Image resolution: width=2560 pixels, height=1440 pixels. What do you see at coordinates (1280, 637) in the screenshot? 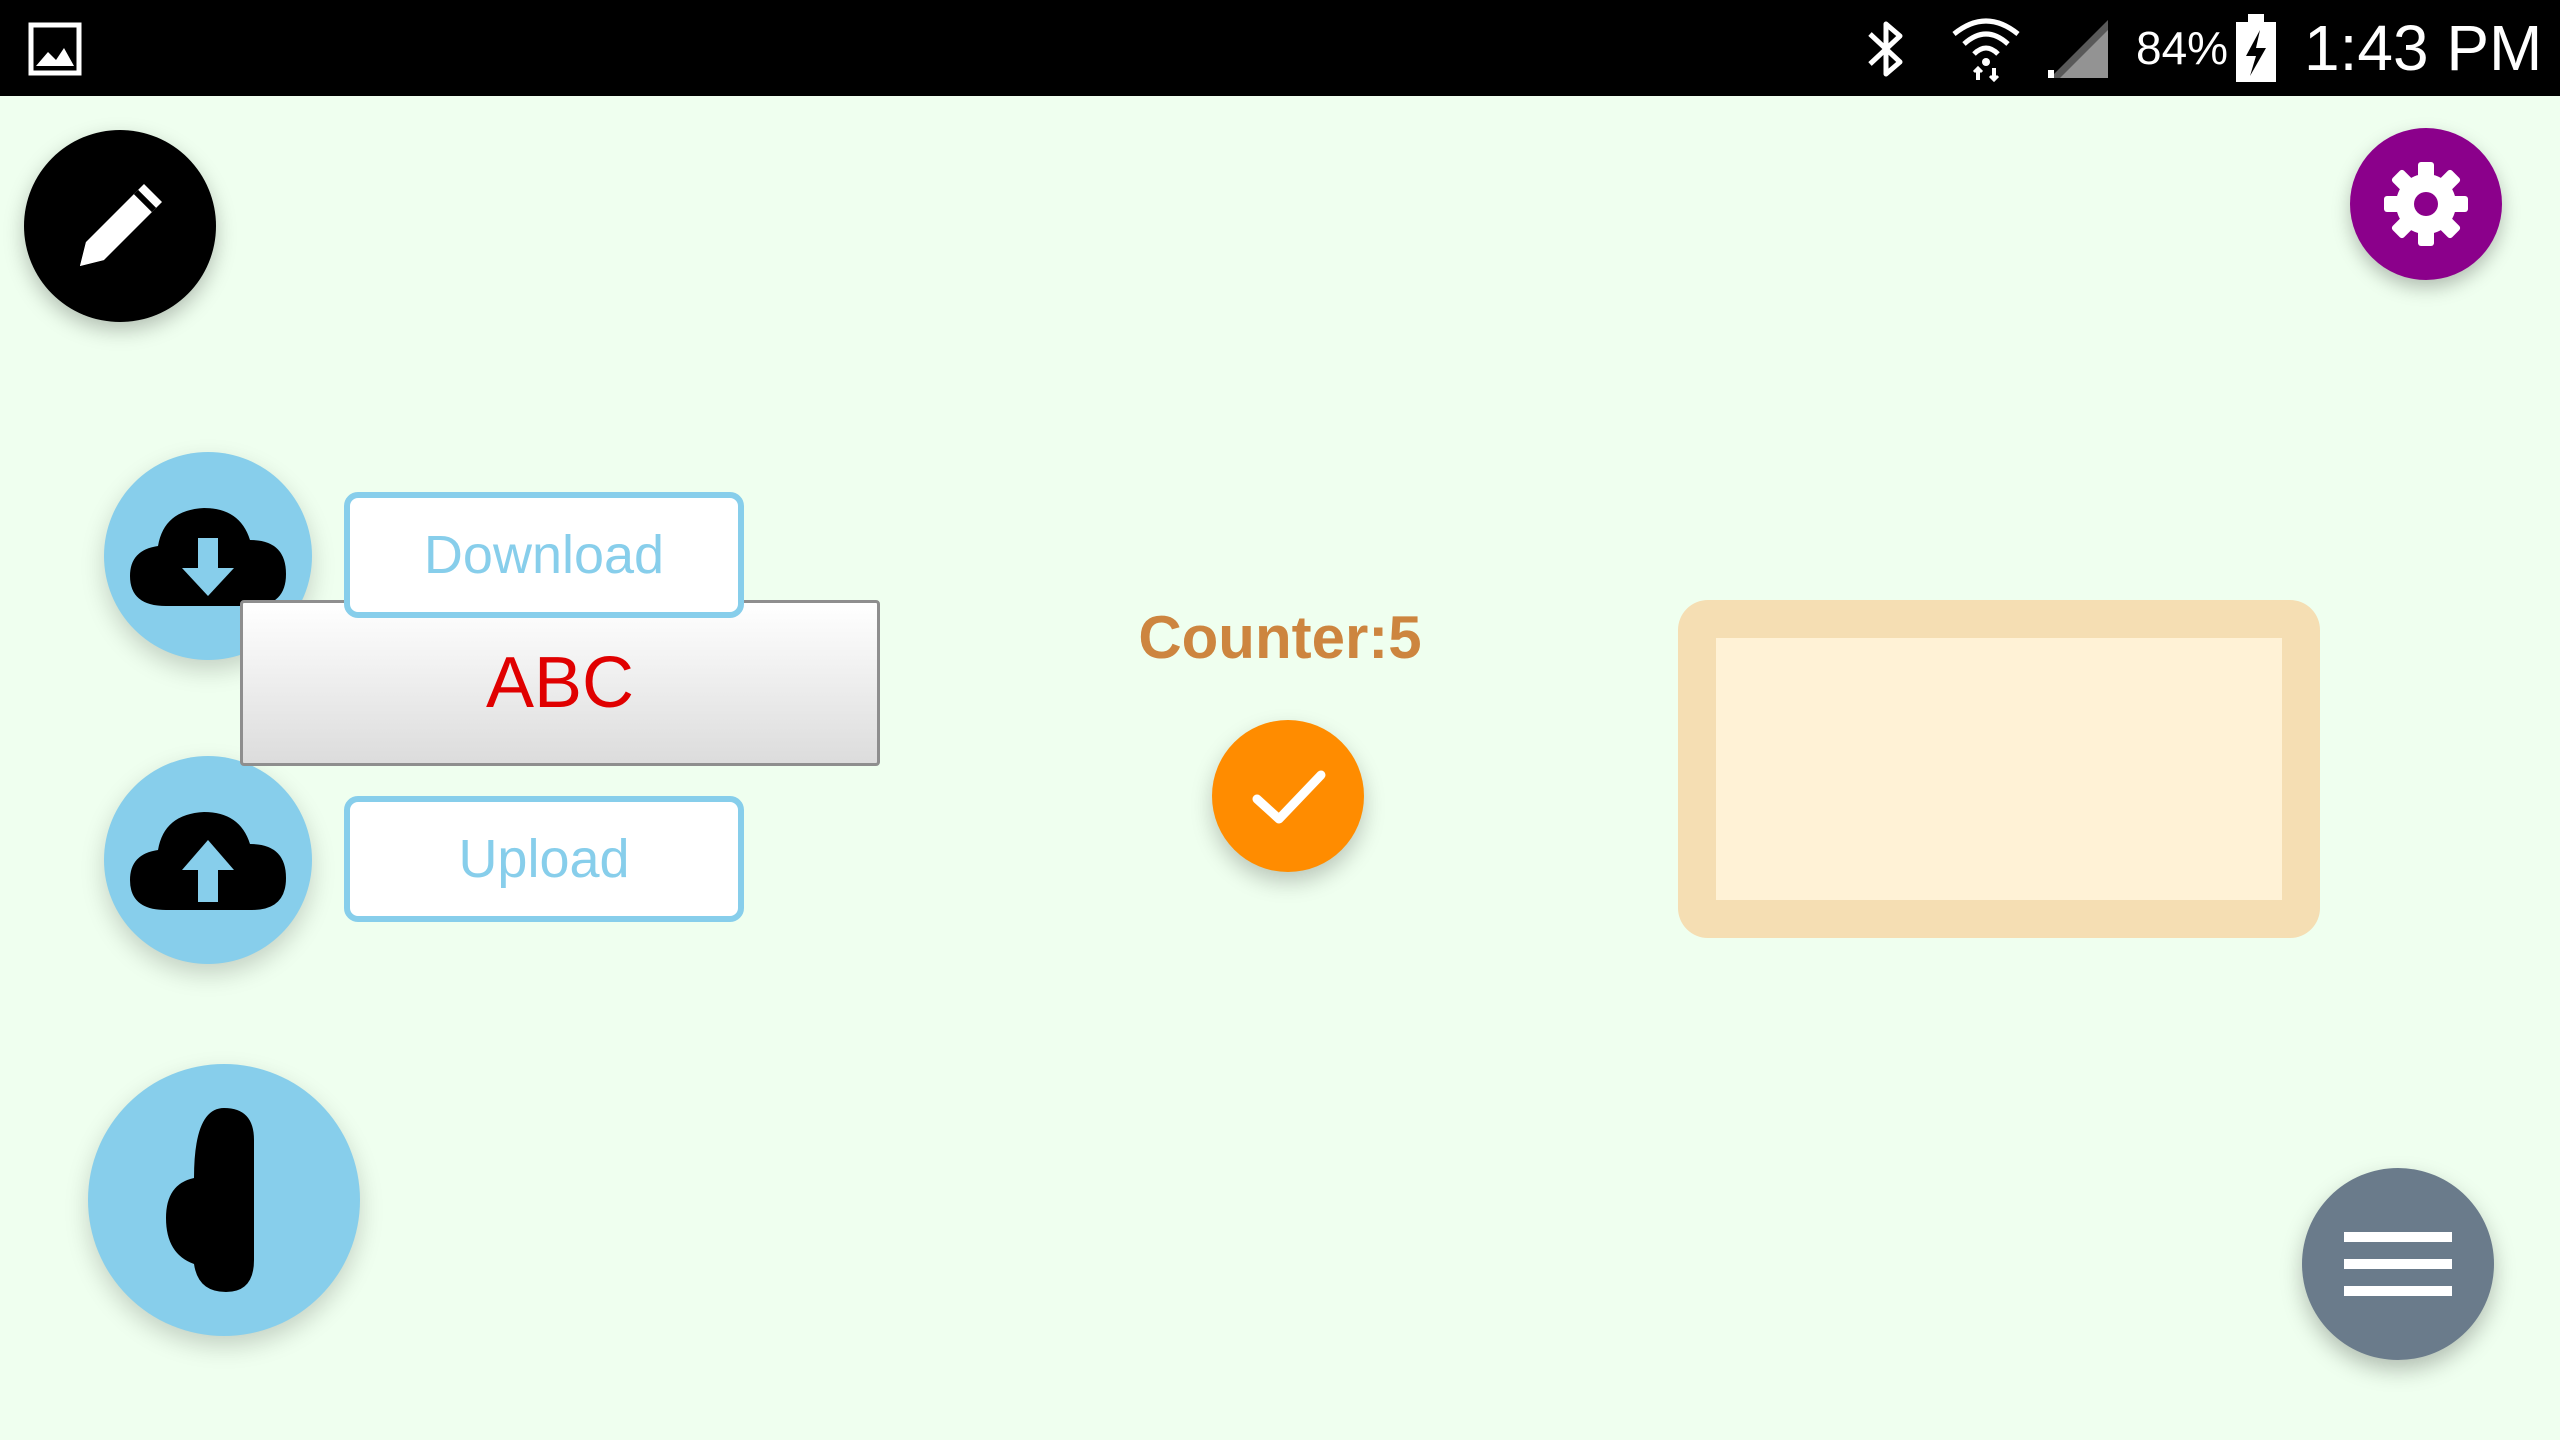
I see `counter-label: Counter:5` at bounding box center [1280, 637].